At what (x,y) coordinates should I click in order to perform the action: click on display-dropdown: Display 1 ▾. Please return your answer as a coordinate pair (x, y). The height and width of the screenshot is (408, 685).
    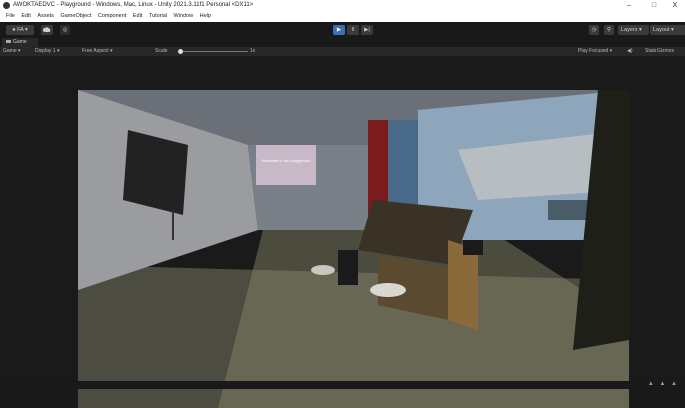
    Looking at the image, I should click on (47, 51).